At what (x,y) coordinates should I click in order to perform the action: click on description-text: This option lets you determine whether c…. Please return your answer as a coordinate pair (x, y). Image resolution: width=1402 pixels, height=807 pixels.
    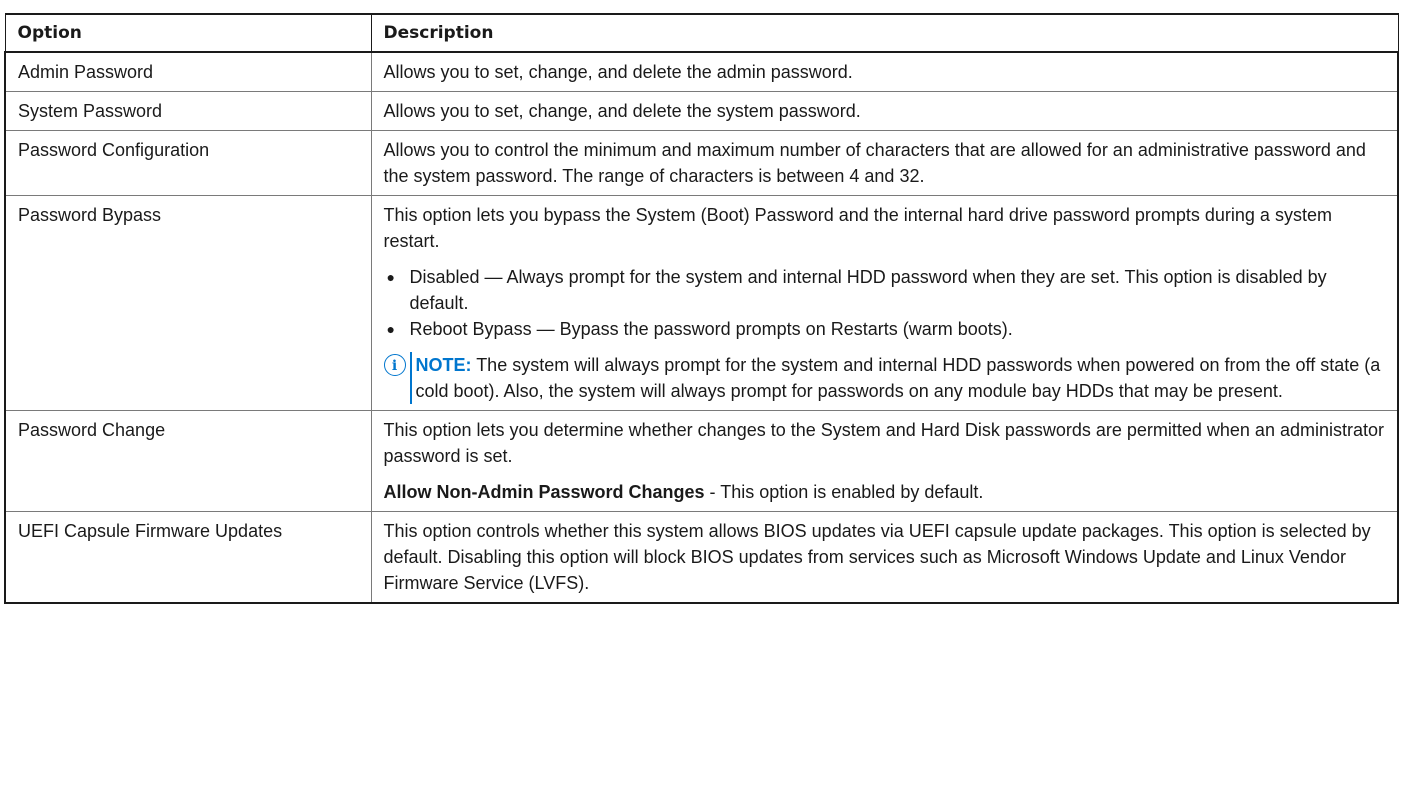
    Looking at the image, I should click on (884, 443).